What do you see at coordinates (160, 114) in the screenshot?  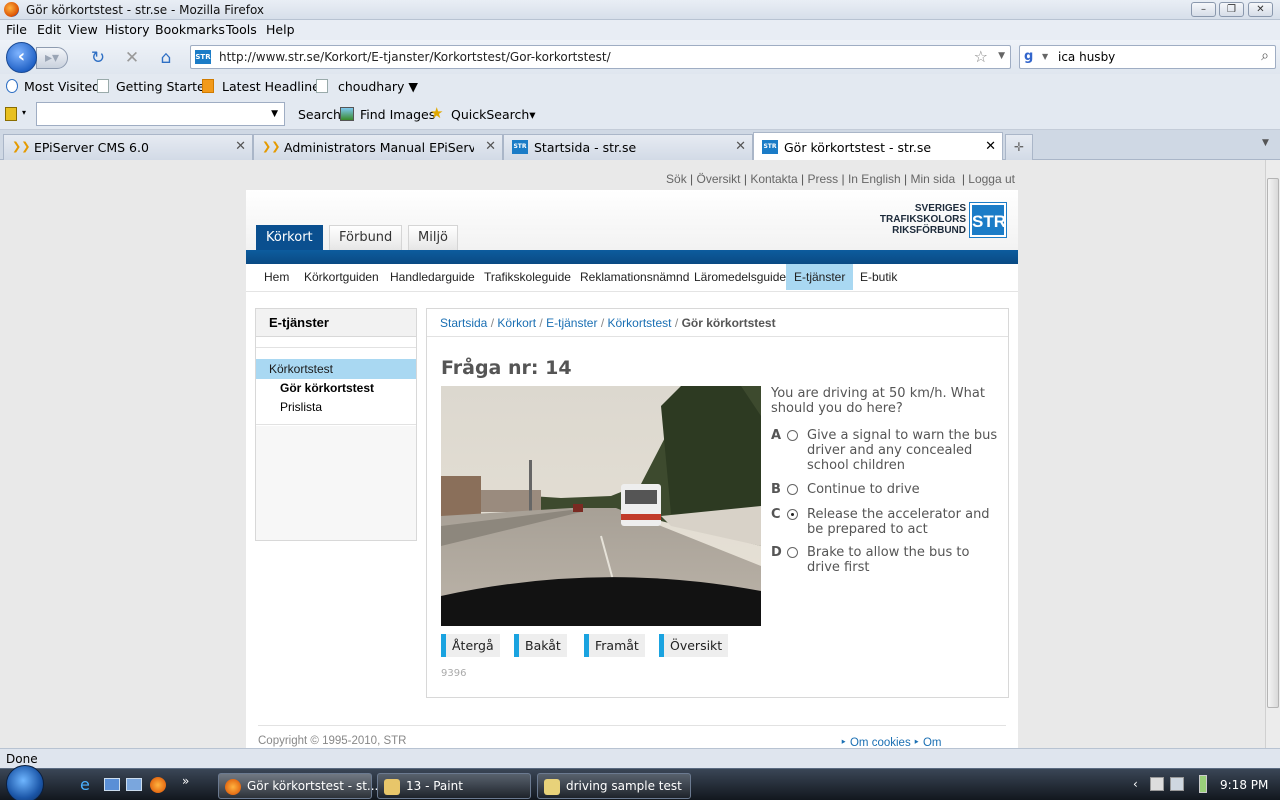 I see `toolbar-search-combo: ▼` at bounding box center [160, 114].